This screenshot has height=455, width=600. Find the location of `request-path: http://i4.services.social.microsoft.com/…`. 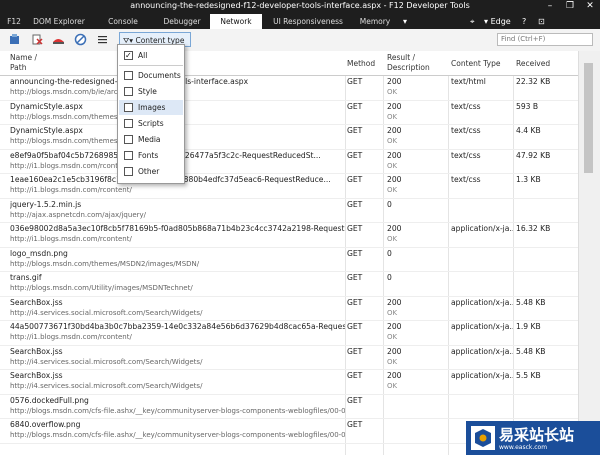

request-path: http://i4.services.social.microsoft.com/… is located at coordinates (106, 361).